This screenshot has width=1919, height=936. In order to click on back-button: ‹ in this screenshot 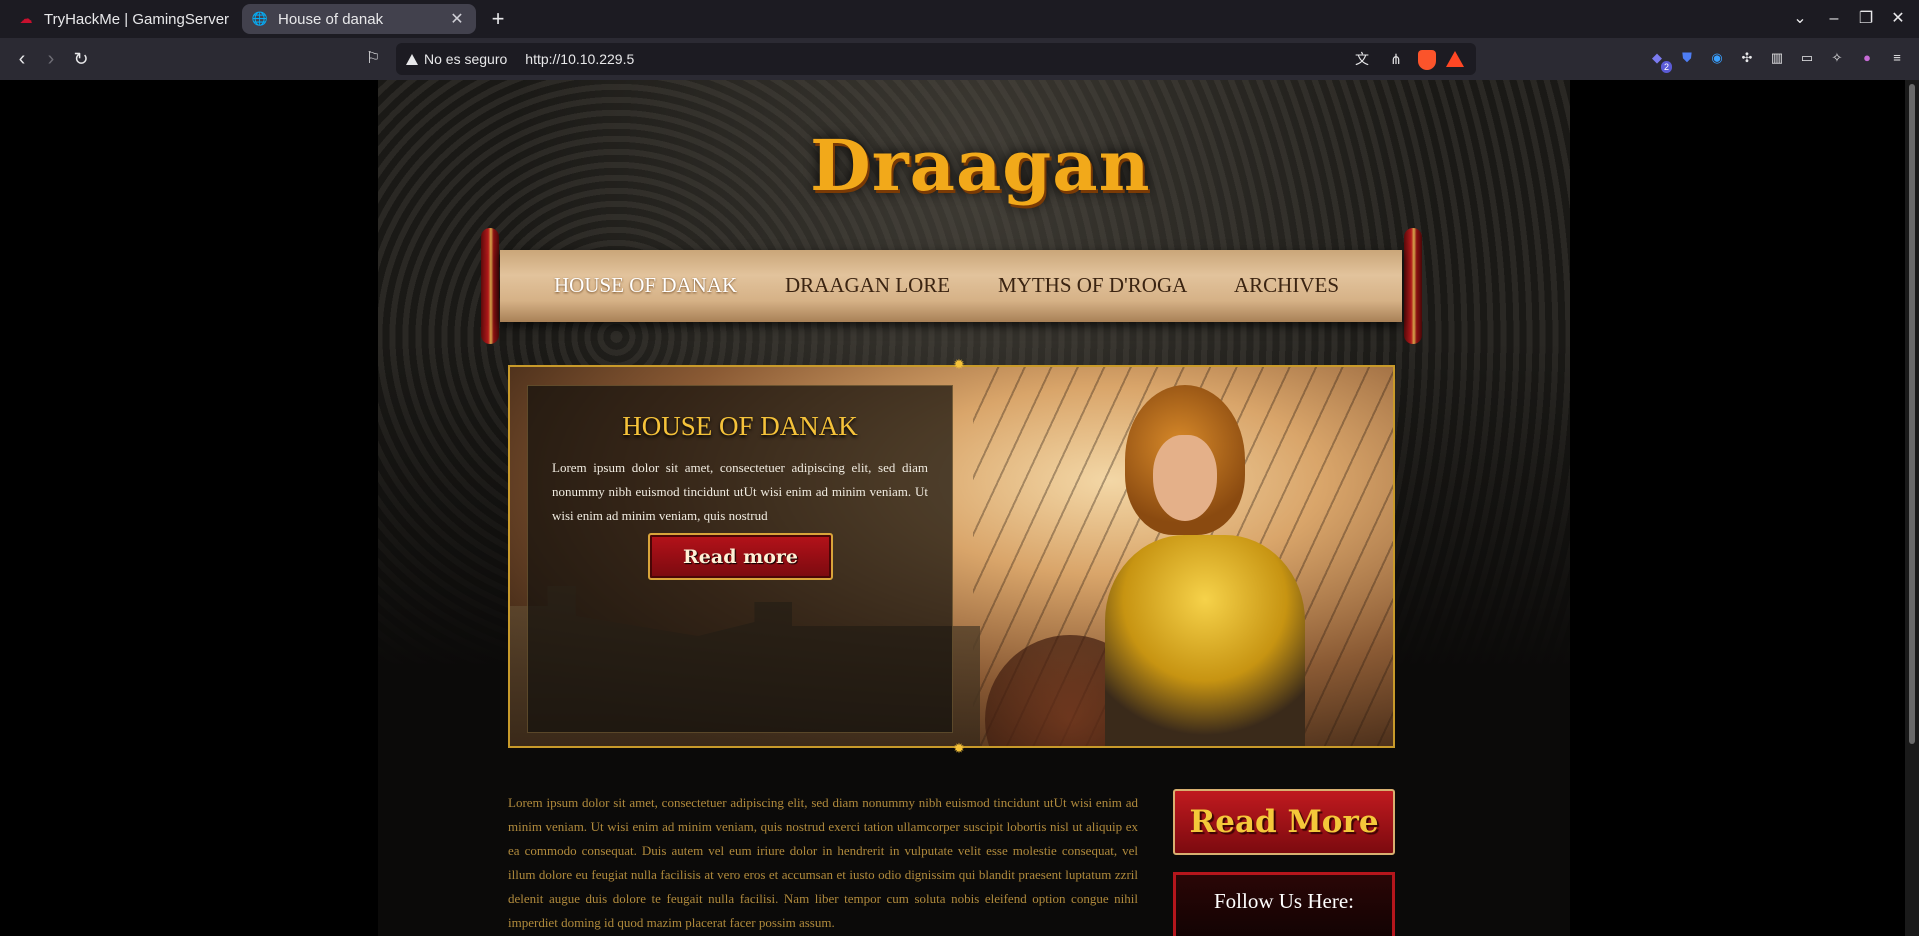, I will do `click(22, 59)`.